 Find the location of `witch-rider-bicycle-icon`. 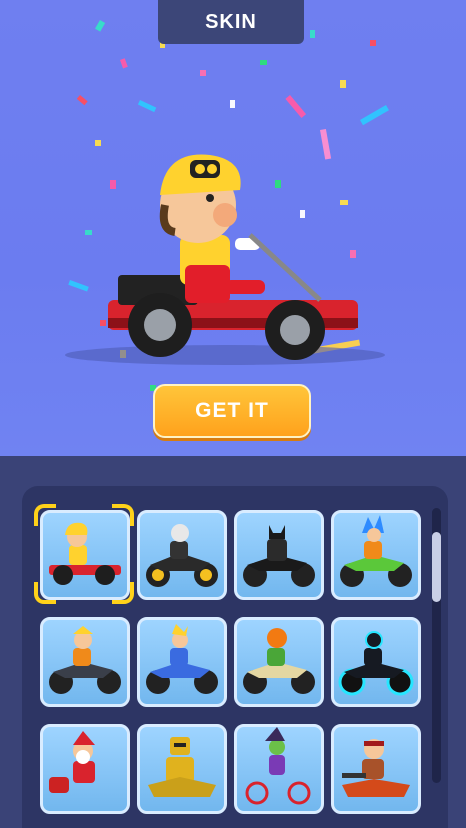

witch-rider-bicycle-icon is located at coordinates (278, 766).